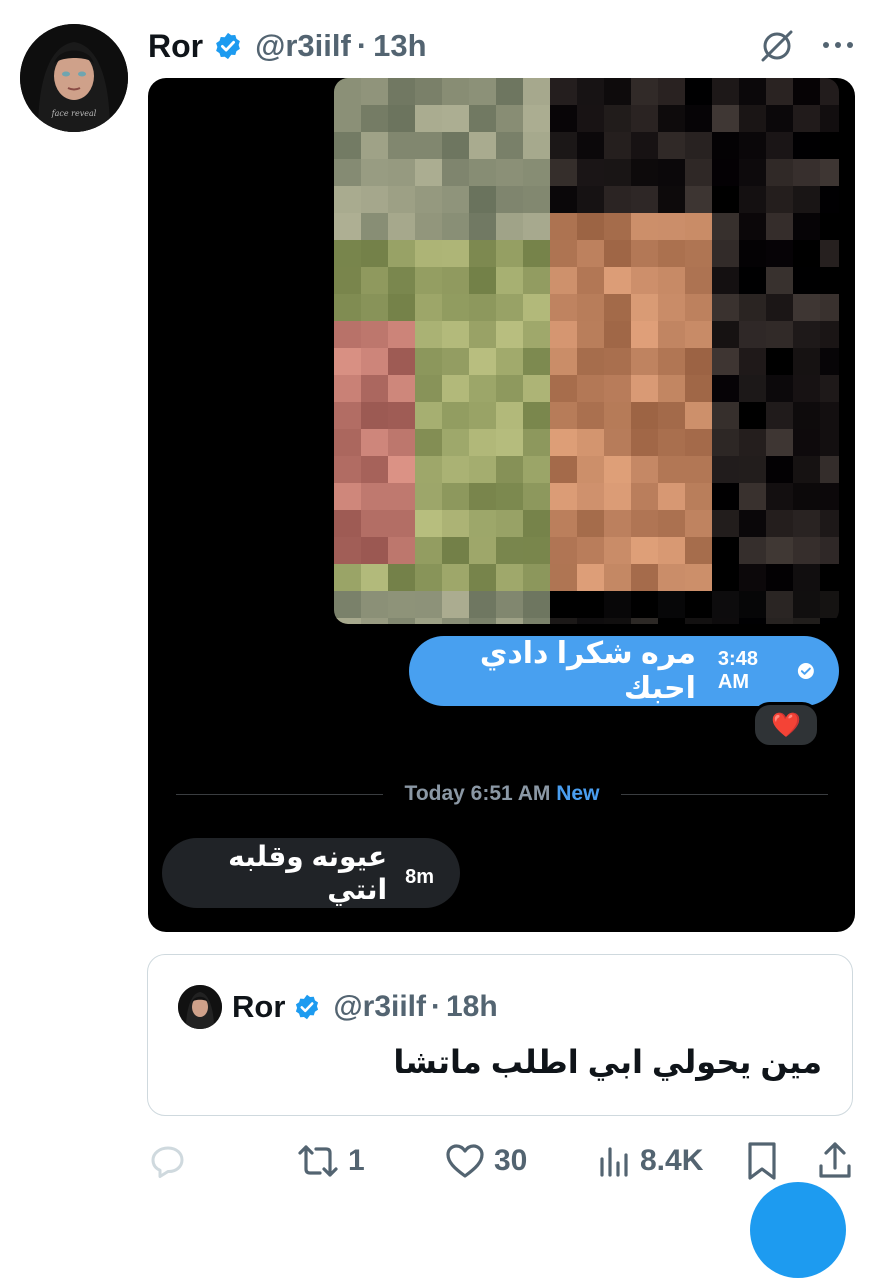  What do you see at coordinates (578, 793) in the screenshot?
I see `new-badge: New` at bounding box center [578, 793].